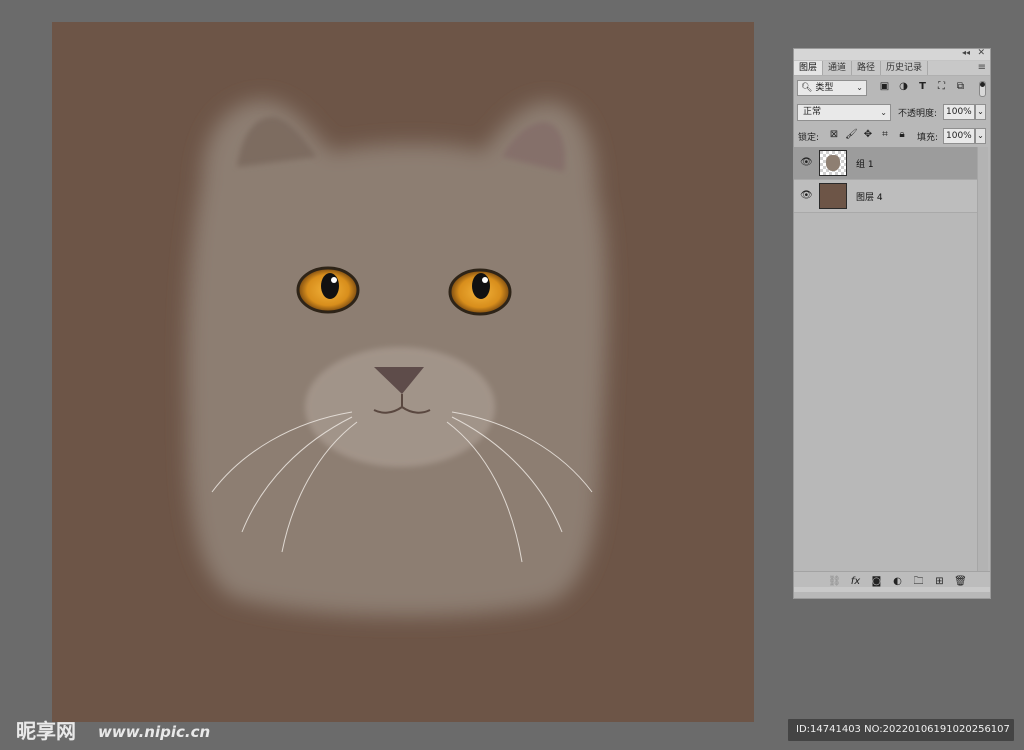  I want to click on pixel-filter-icon: ▣, so click(884, 87).